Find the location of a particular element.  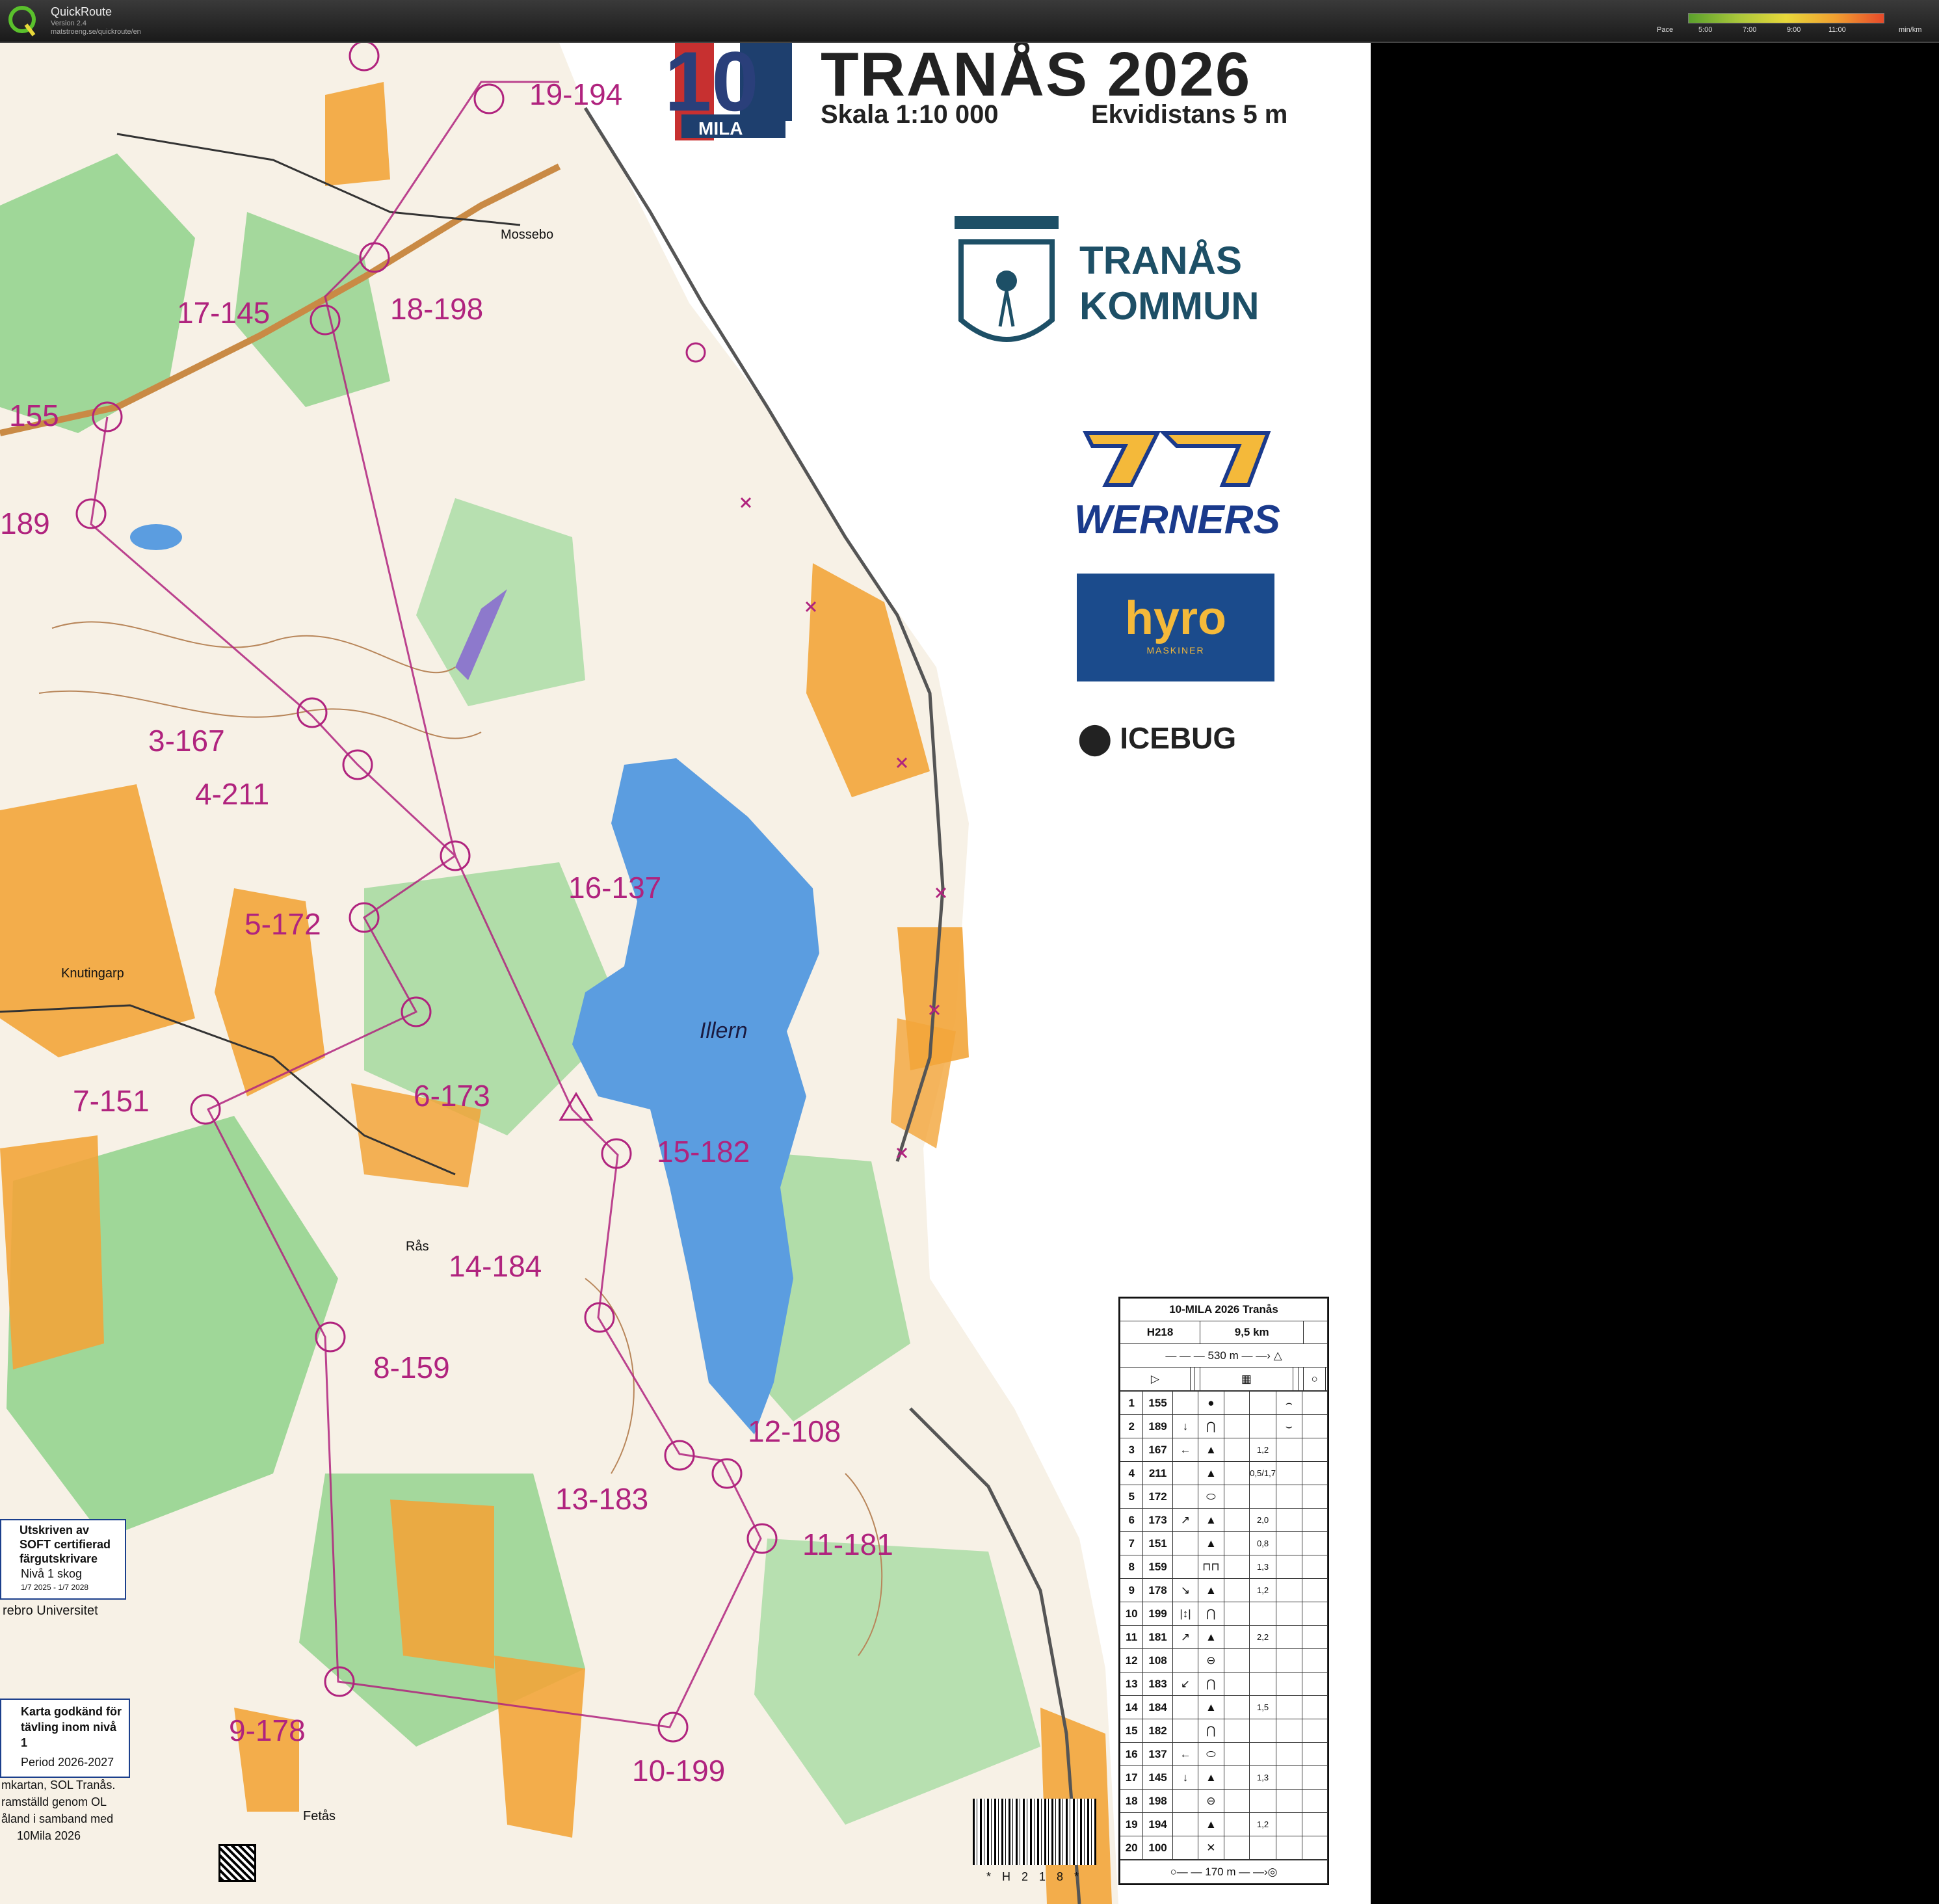

approval-period: Period 2026-2027 is located at coordinates (67, 1762).